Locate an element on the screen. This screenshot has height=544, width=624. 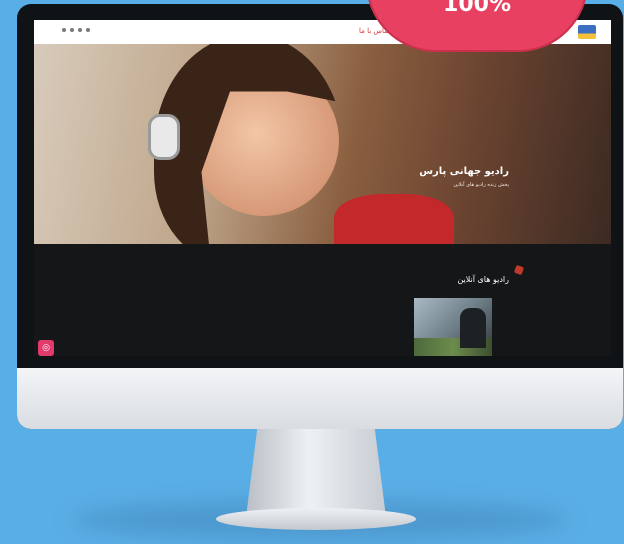
chat-button: ◎ is located at coordinates (46, 348).